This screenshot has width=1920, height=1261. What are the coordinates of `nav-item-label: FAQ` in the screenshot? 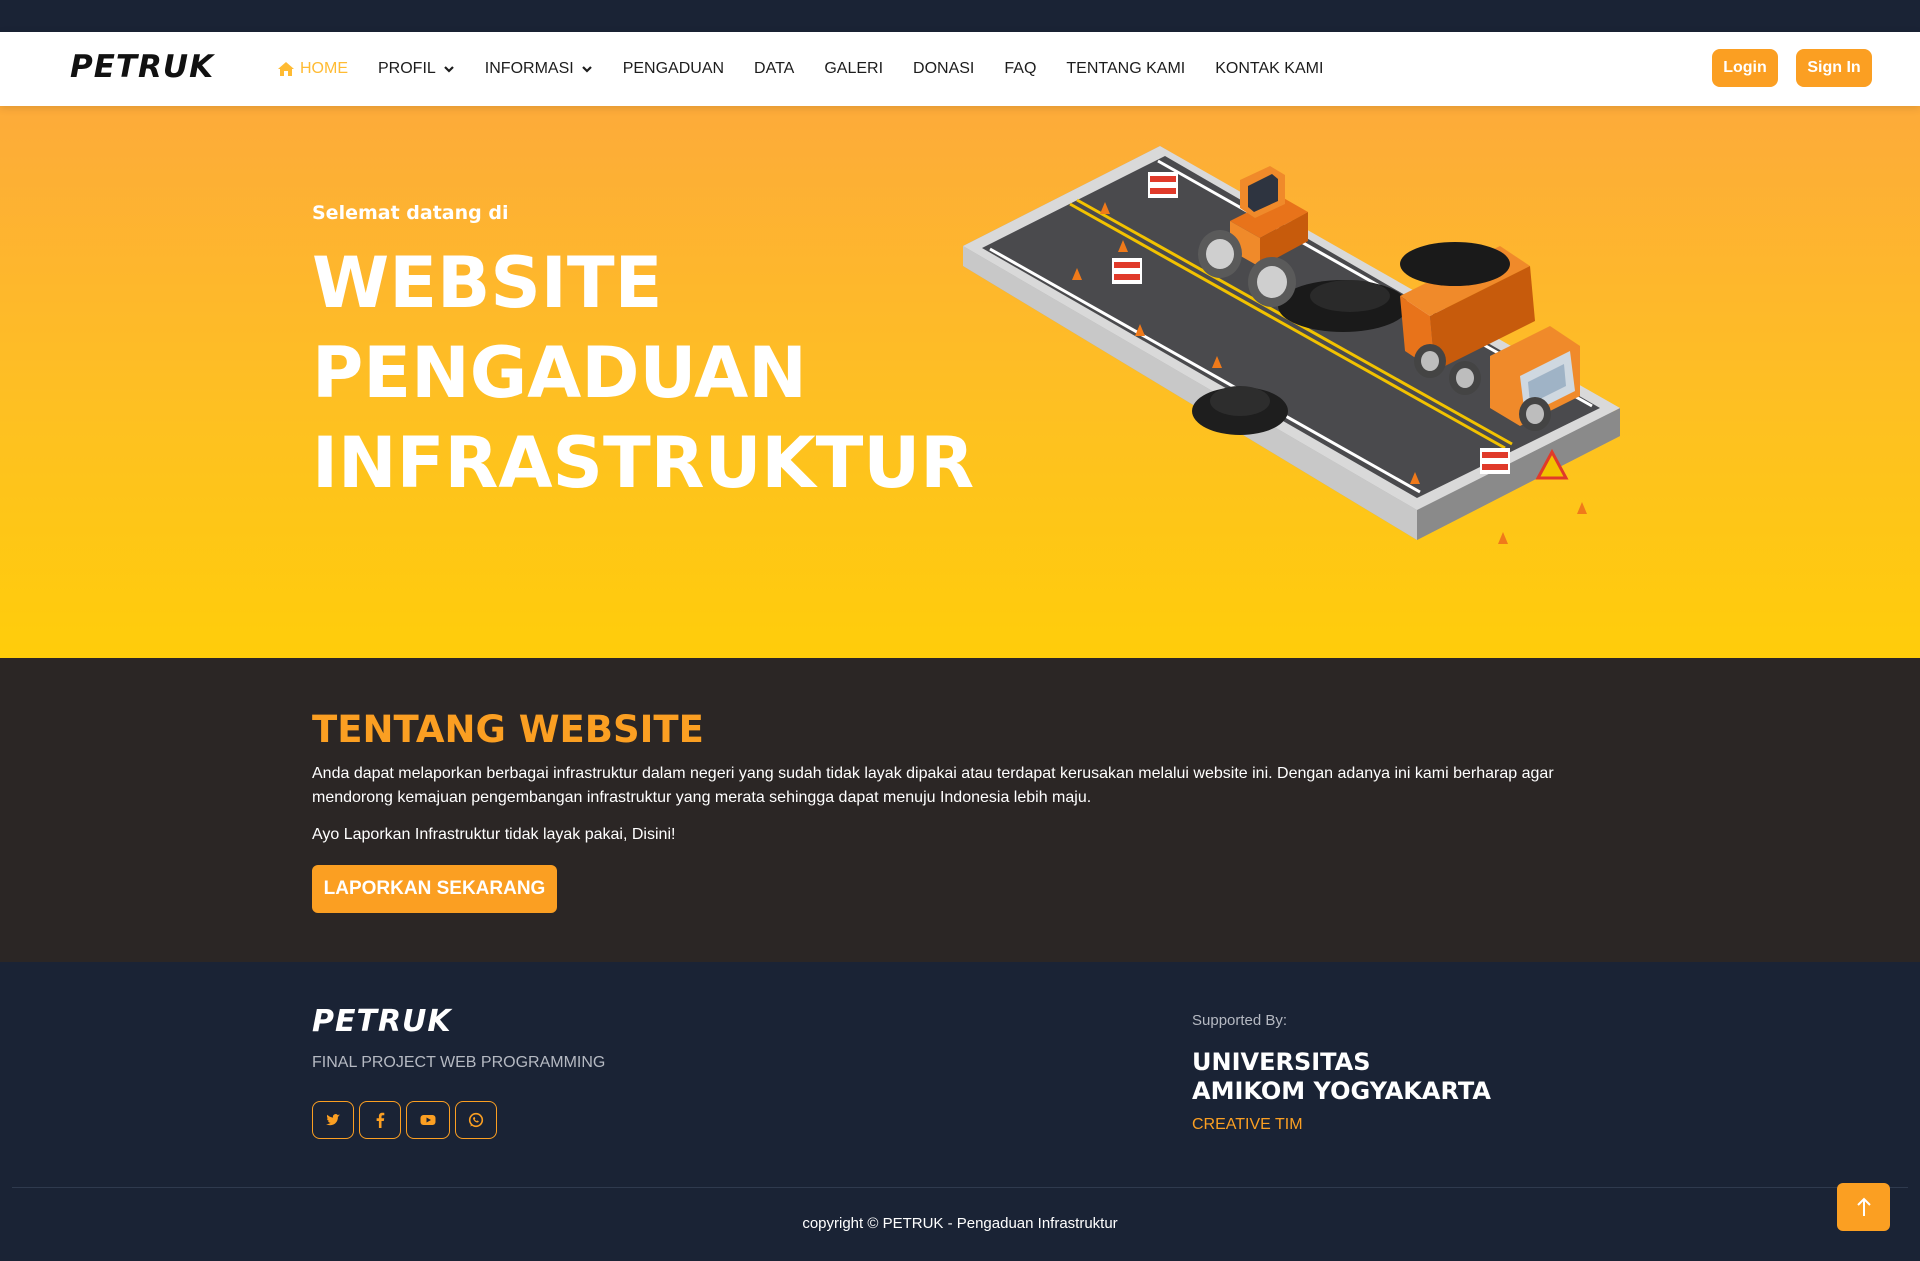 It's located at (1020, 68).